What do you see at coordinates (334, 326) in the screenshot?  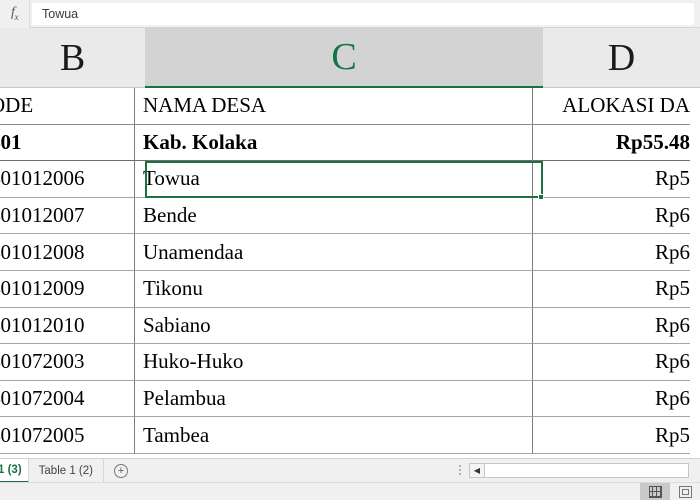 I see `cell-c-name: Sabiano` at bounding box center [334, 326].